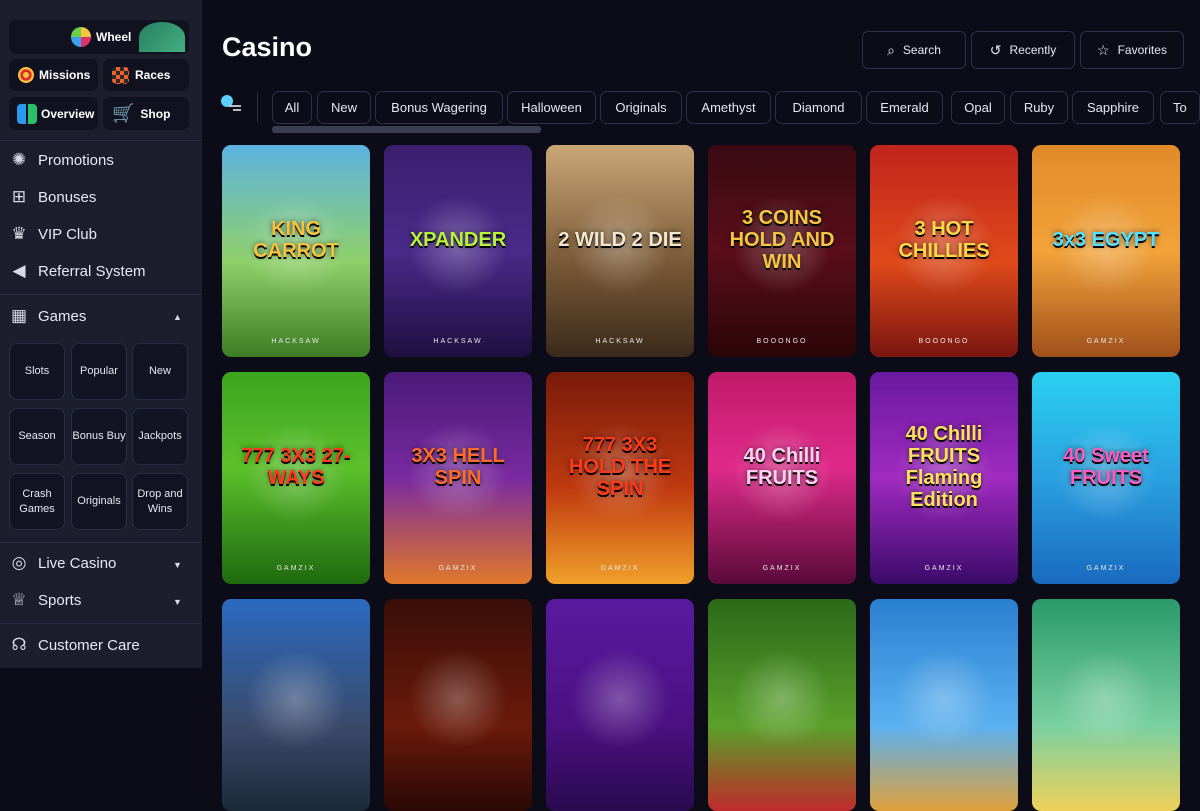 Image resolution: width=1200 pixels, height=811 pixels. I want to click on races-button: Races, so click(146, 75).